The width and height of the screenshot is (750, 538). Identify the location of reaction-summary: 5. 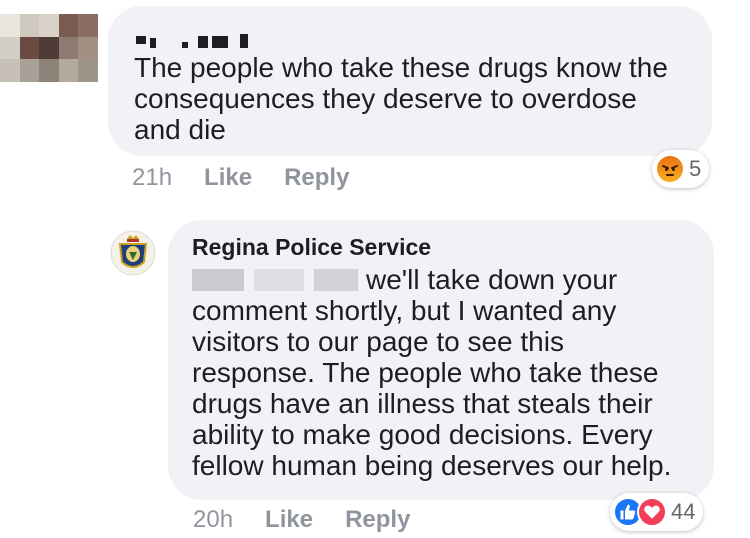
(681, 169).